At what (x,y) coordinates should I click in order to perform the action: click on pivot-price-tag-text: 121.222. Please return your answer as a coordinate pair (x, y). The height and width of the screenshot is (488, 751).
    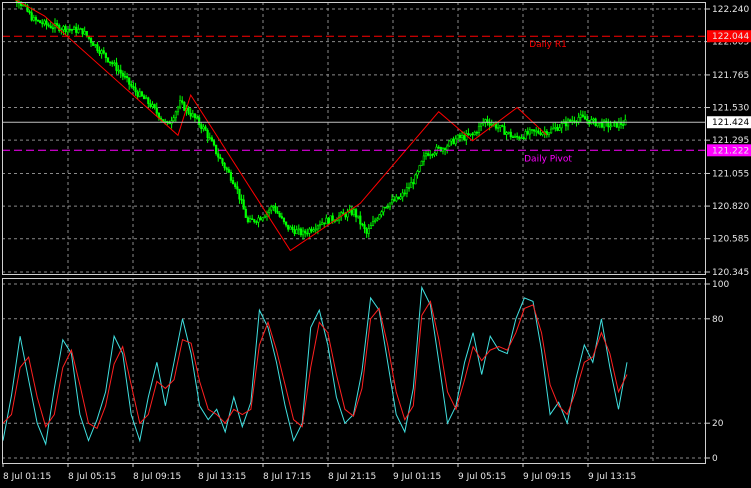
    Looking at the image, I should click on (730, 151).